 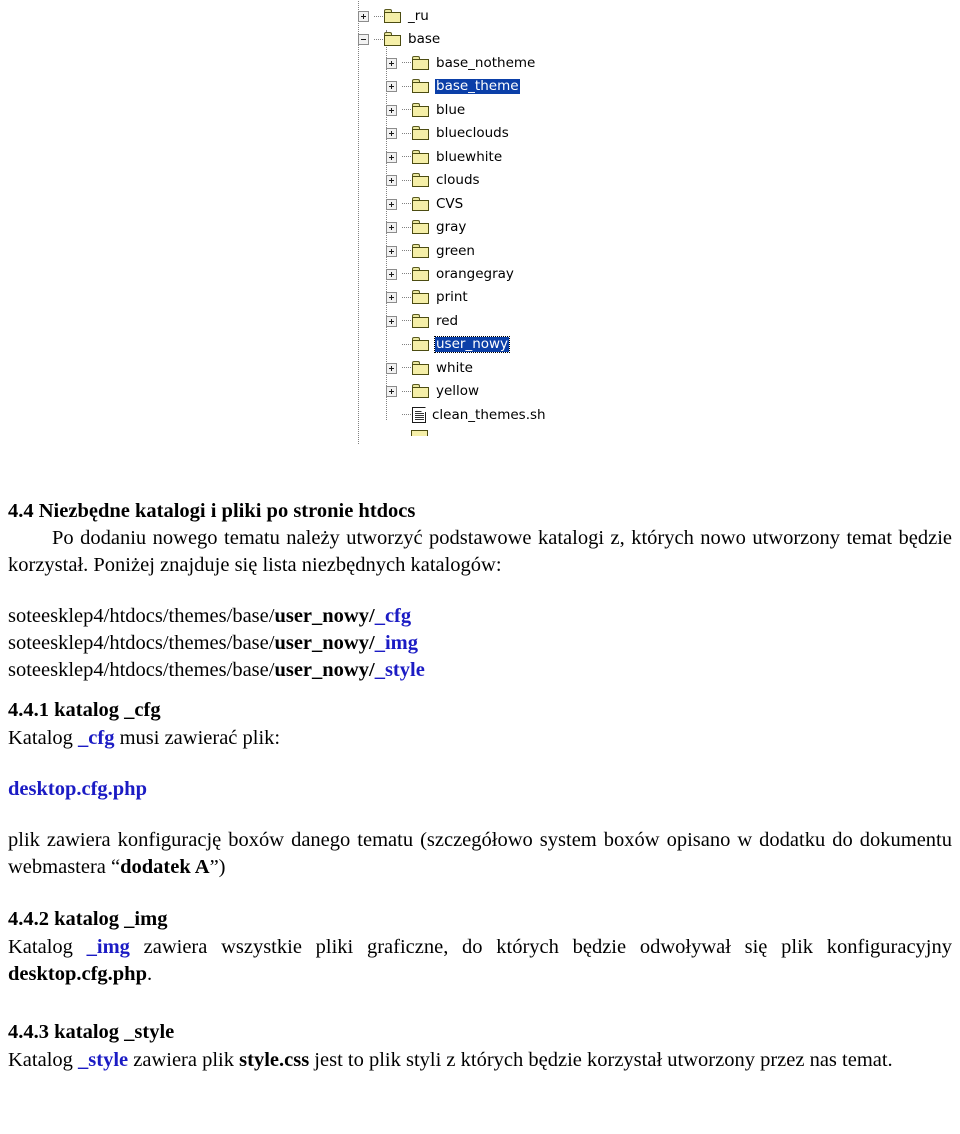 What do you see at coordinates (472, 133) in the screenshot?
I see `tree-item-label: blueclouds` at bounding box center [472, 133].